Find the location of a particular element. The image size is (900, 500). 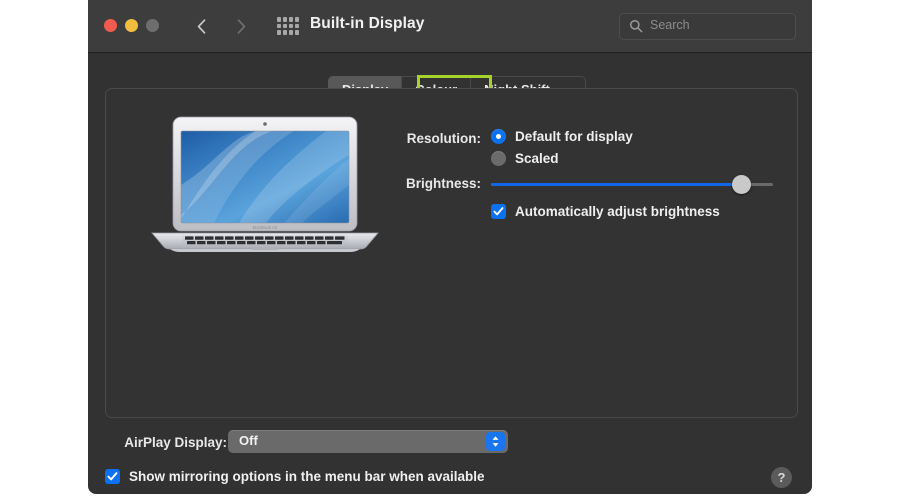

back-button is located at coordinates (201, 26).